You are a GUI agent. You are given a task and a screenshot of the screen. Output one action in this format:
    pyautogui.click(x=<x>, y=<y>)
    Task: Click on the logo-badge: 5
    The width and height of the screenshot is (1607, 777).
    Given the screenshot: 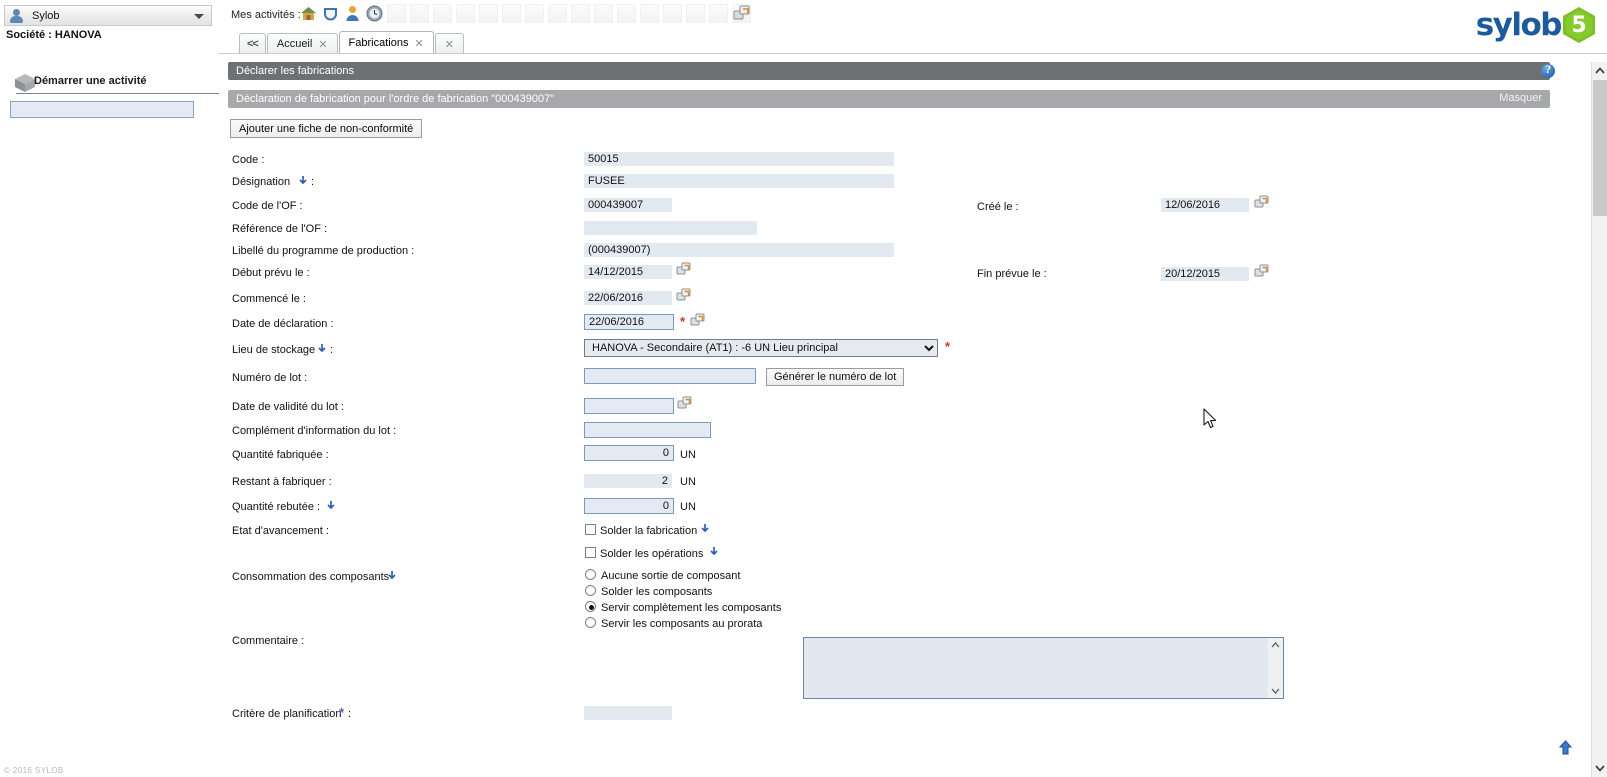 What is the action you would take?
    pyautogui.click(x=1579, y=25)
    